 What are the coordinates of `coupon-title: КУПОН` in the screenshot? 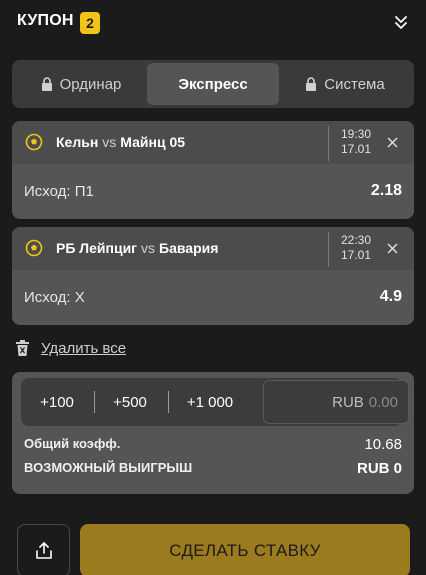 It's located at (45, 20).